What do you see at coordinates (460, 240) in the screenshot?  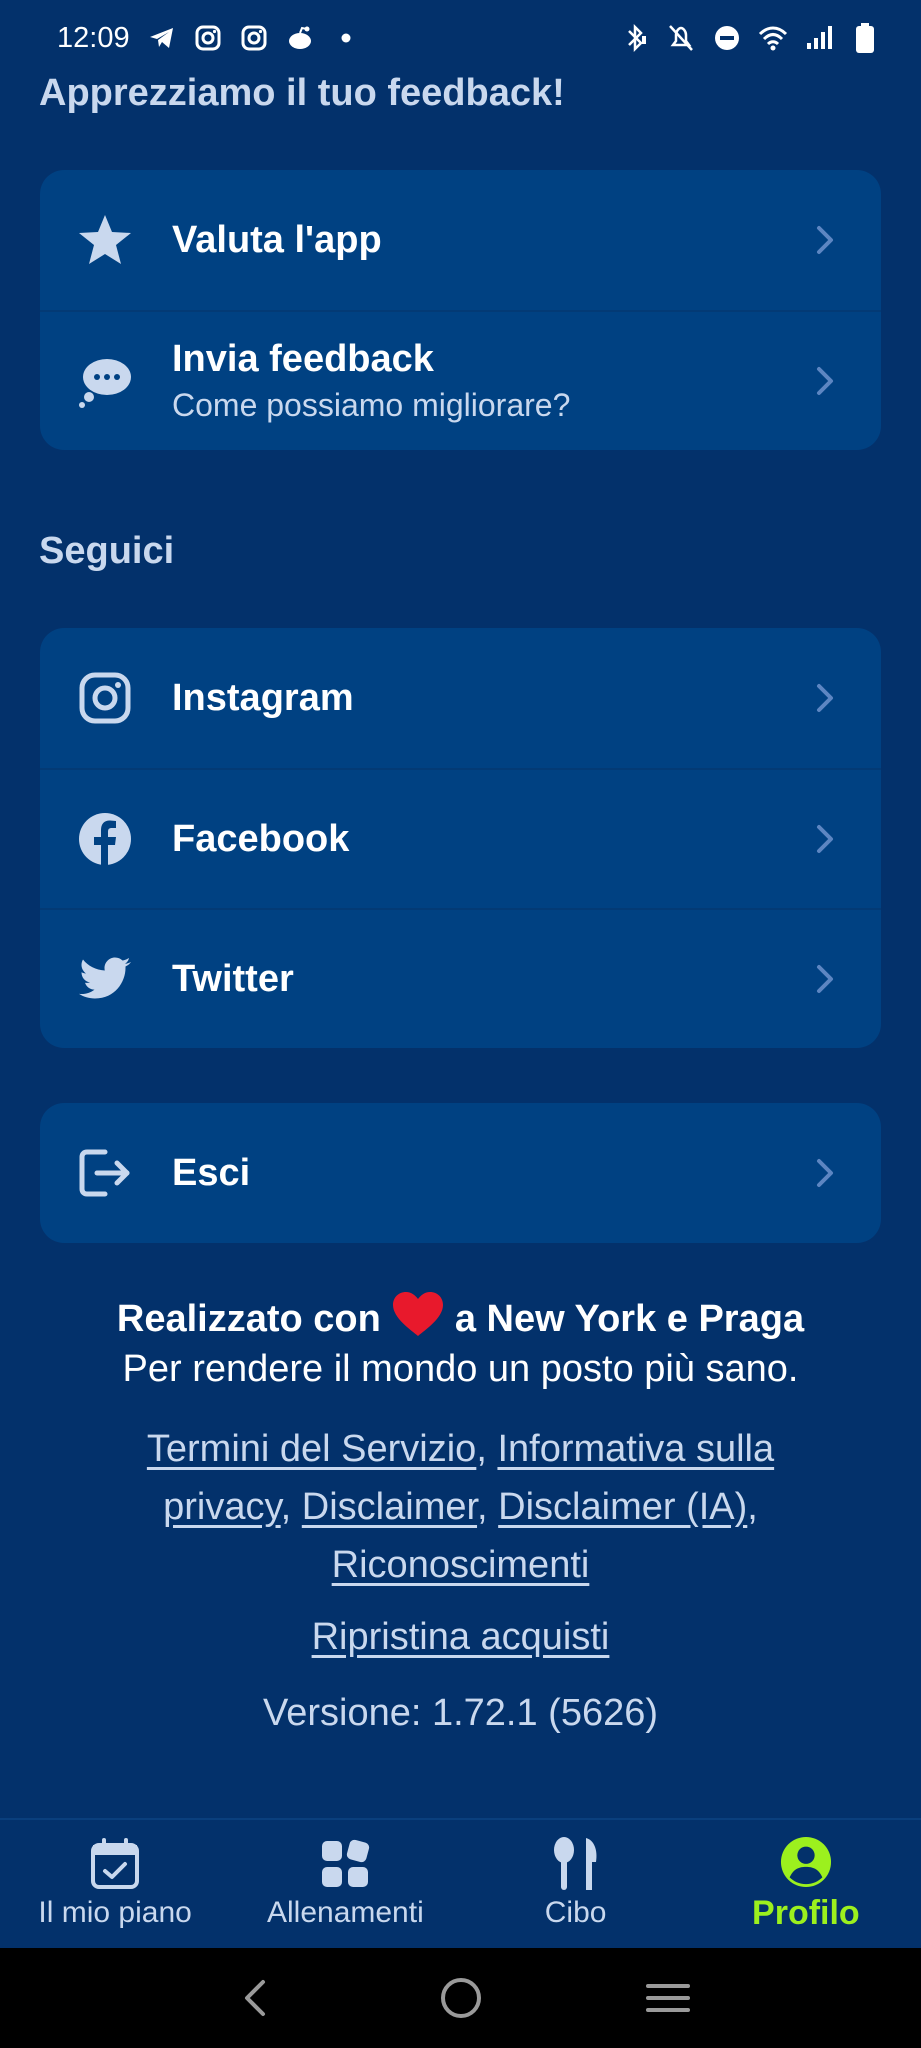 I see `rate-app-row: Valuta l'app` at bounding box center [460, 240].